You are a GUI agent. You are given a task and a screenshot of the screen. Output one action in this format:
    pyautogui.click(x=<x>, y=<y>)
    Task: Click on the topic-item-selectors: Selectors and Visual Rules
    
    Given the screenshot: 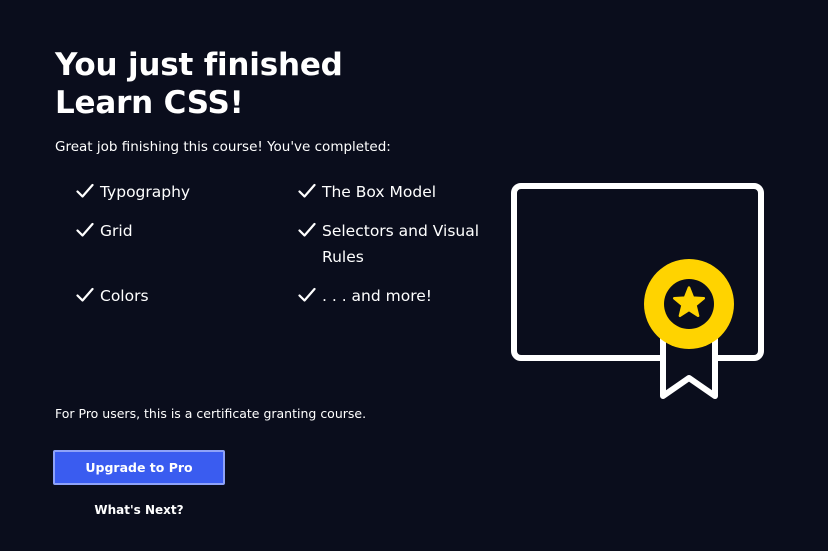 What is the action you would take?
    pyautogui.click(x=388, y=244)
    